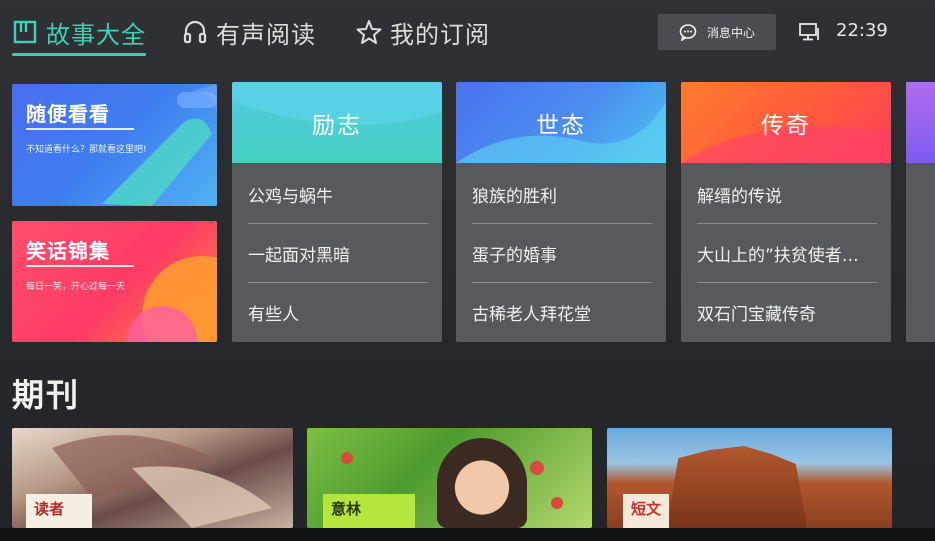 Image resolution: width=935 pixels, height=541 pixels. What do you see at coordinates (338, 312) in the screenshot?
I see `story-item: 有些人` at bounding box center [338, 312].